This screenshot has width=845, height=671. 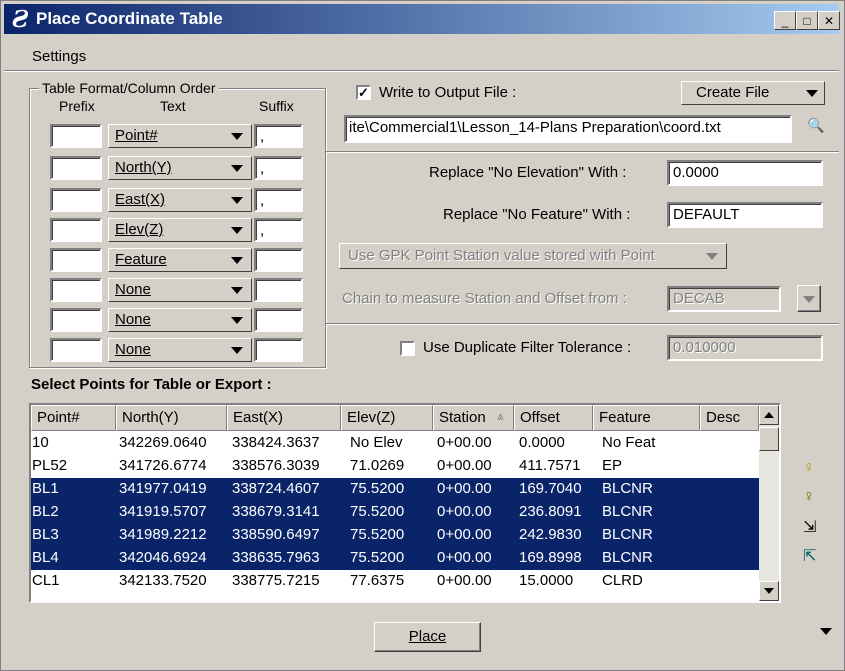 What do you see at coordinates (769, 439) in the screenshot?
I see `scroll-thumb` at bounding box center [769, 439].